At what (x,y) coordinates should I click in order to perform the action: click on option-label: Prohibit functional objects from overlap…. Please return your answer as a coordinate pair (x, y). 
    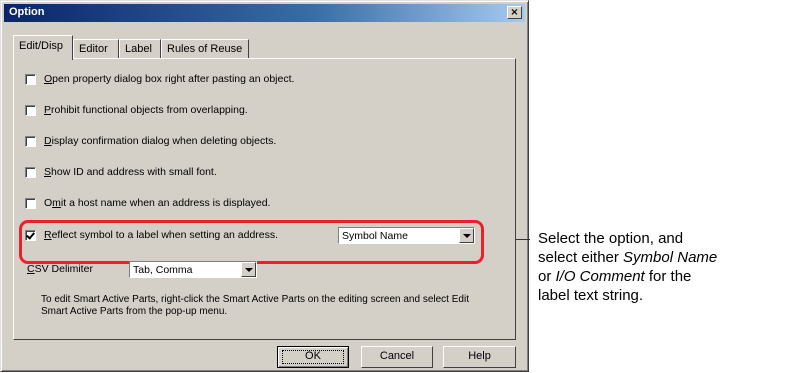
    Looking at the image, I should click on (146, 110).